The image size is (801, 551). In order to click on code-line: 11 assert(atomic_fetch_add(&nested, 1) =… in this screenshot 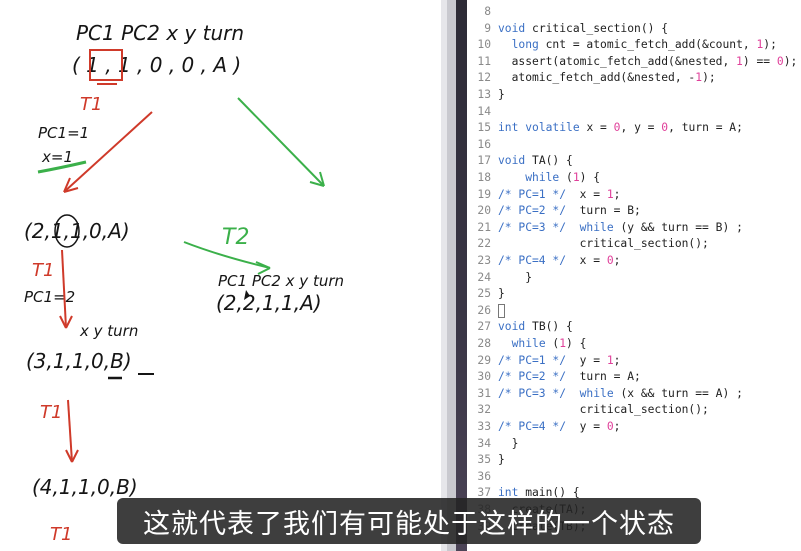, I will do `click(634, 62)`.